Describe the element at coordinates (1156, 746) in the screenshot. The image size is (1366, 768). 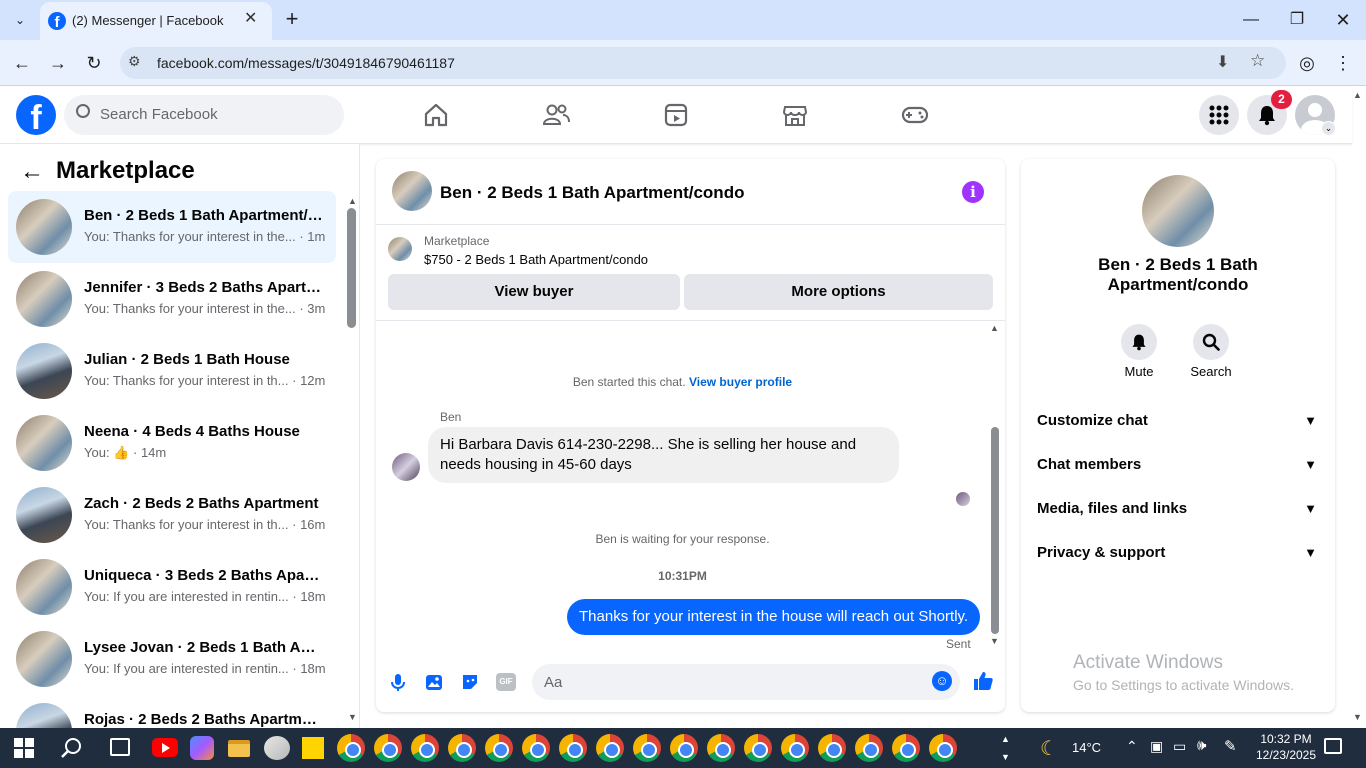
I see `meet-icon: ▣` at that location.